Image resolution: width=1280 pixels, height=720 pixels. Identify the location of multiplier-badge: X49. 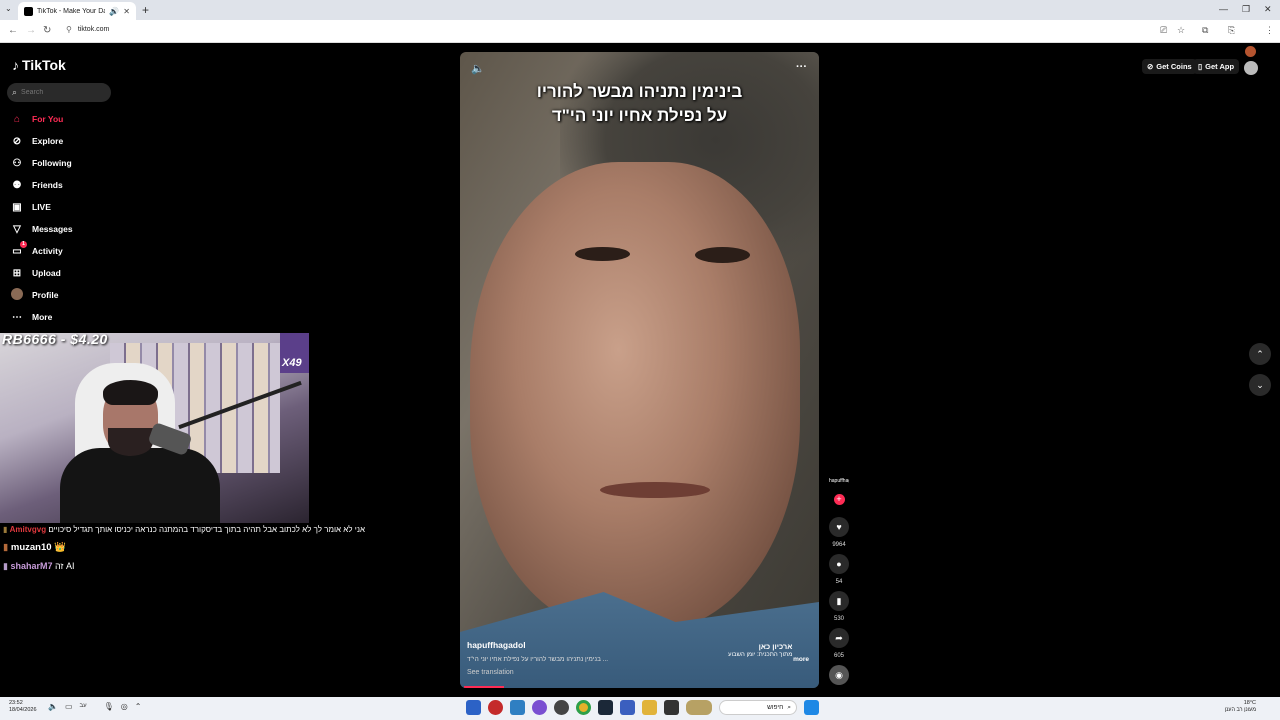
(294, 353).